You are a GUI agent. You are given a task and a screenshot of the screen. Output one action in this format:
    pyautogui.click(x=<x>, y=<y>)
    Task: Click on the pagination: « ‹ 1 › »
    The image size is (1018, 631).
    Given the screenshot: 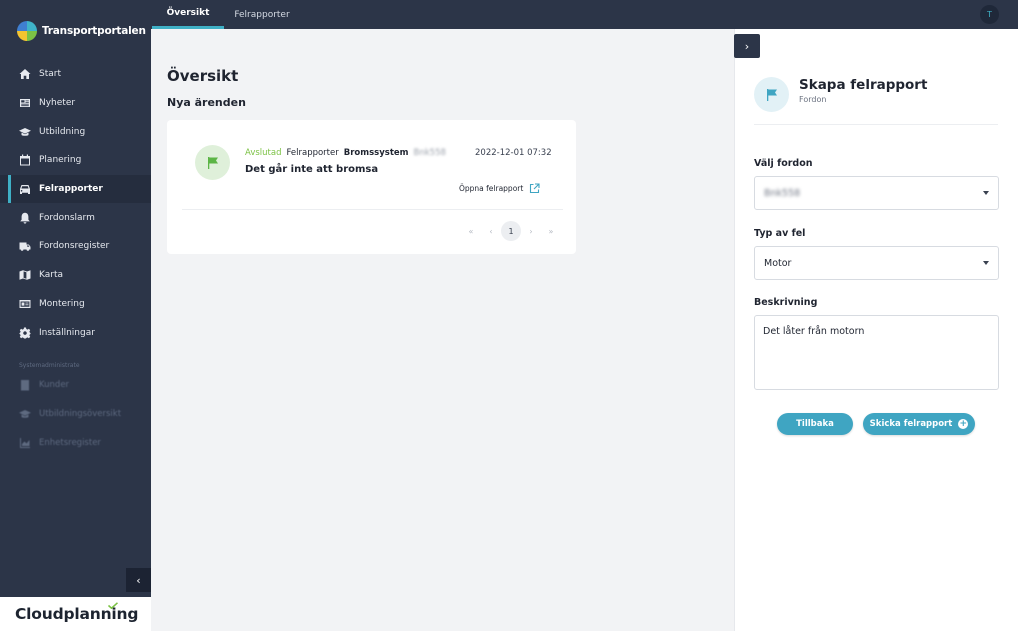 What is the action you would take?
    pyautogui.click(x=511, y=231)
    